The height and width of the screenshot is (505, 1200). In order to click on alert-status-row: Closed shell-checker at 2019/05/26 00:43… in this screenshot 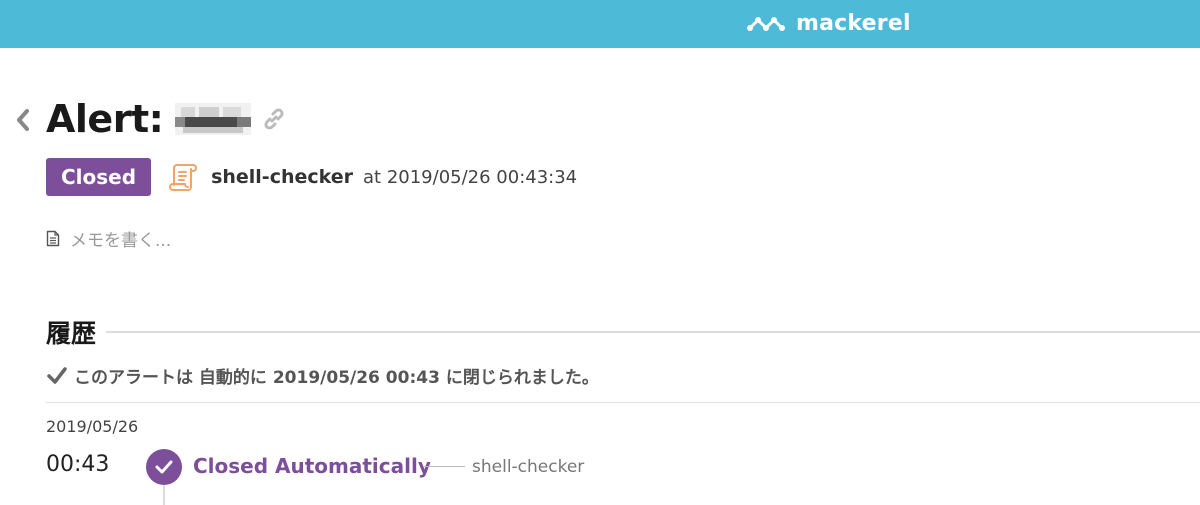, I will do `click(311, 177)`.